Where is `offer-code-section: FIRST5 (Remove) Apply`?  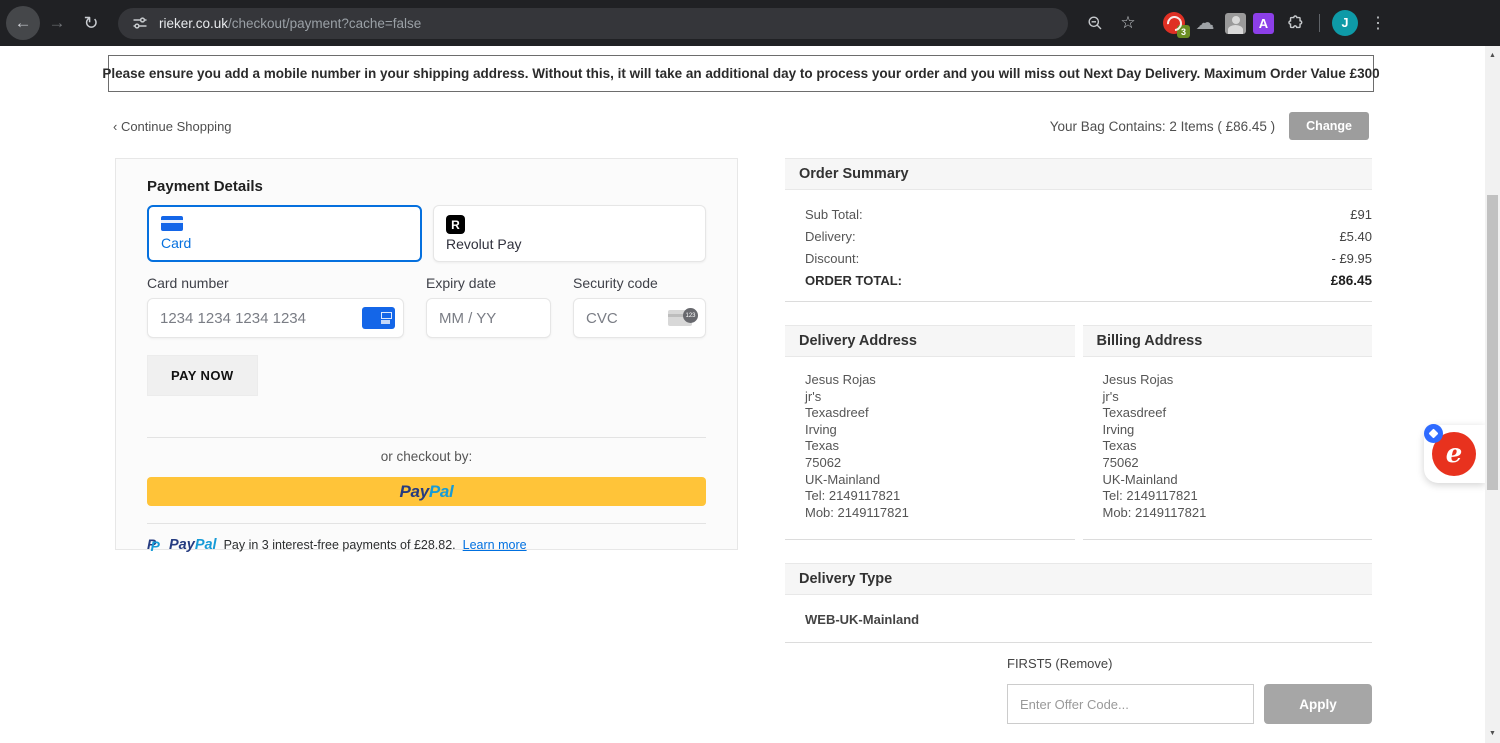
offer-code-section: FIRST5 (Remove) Apply is located at coordinates (1189, 690).